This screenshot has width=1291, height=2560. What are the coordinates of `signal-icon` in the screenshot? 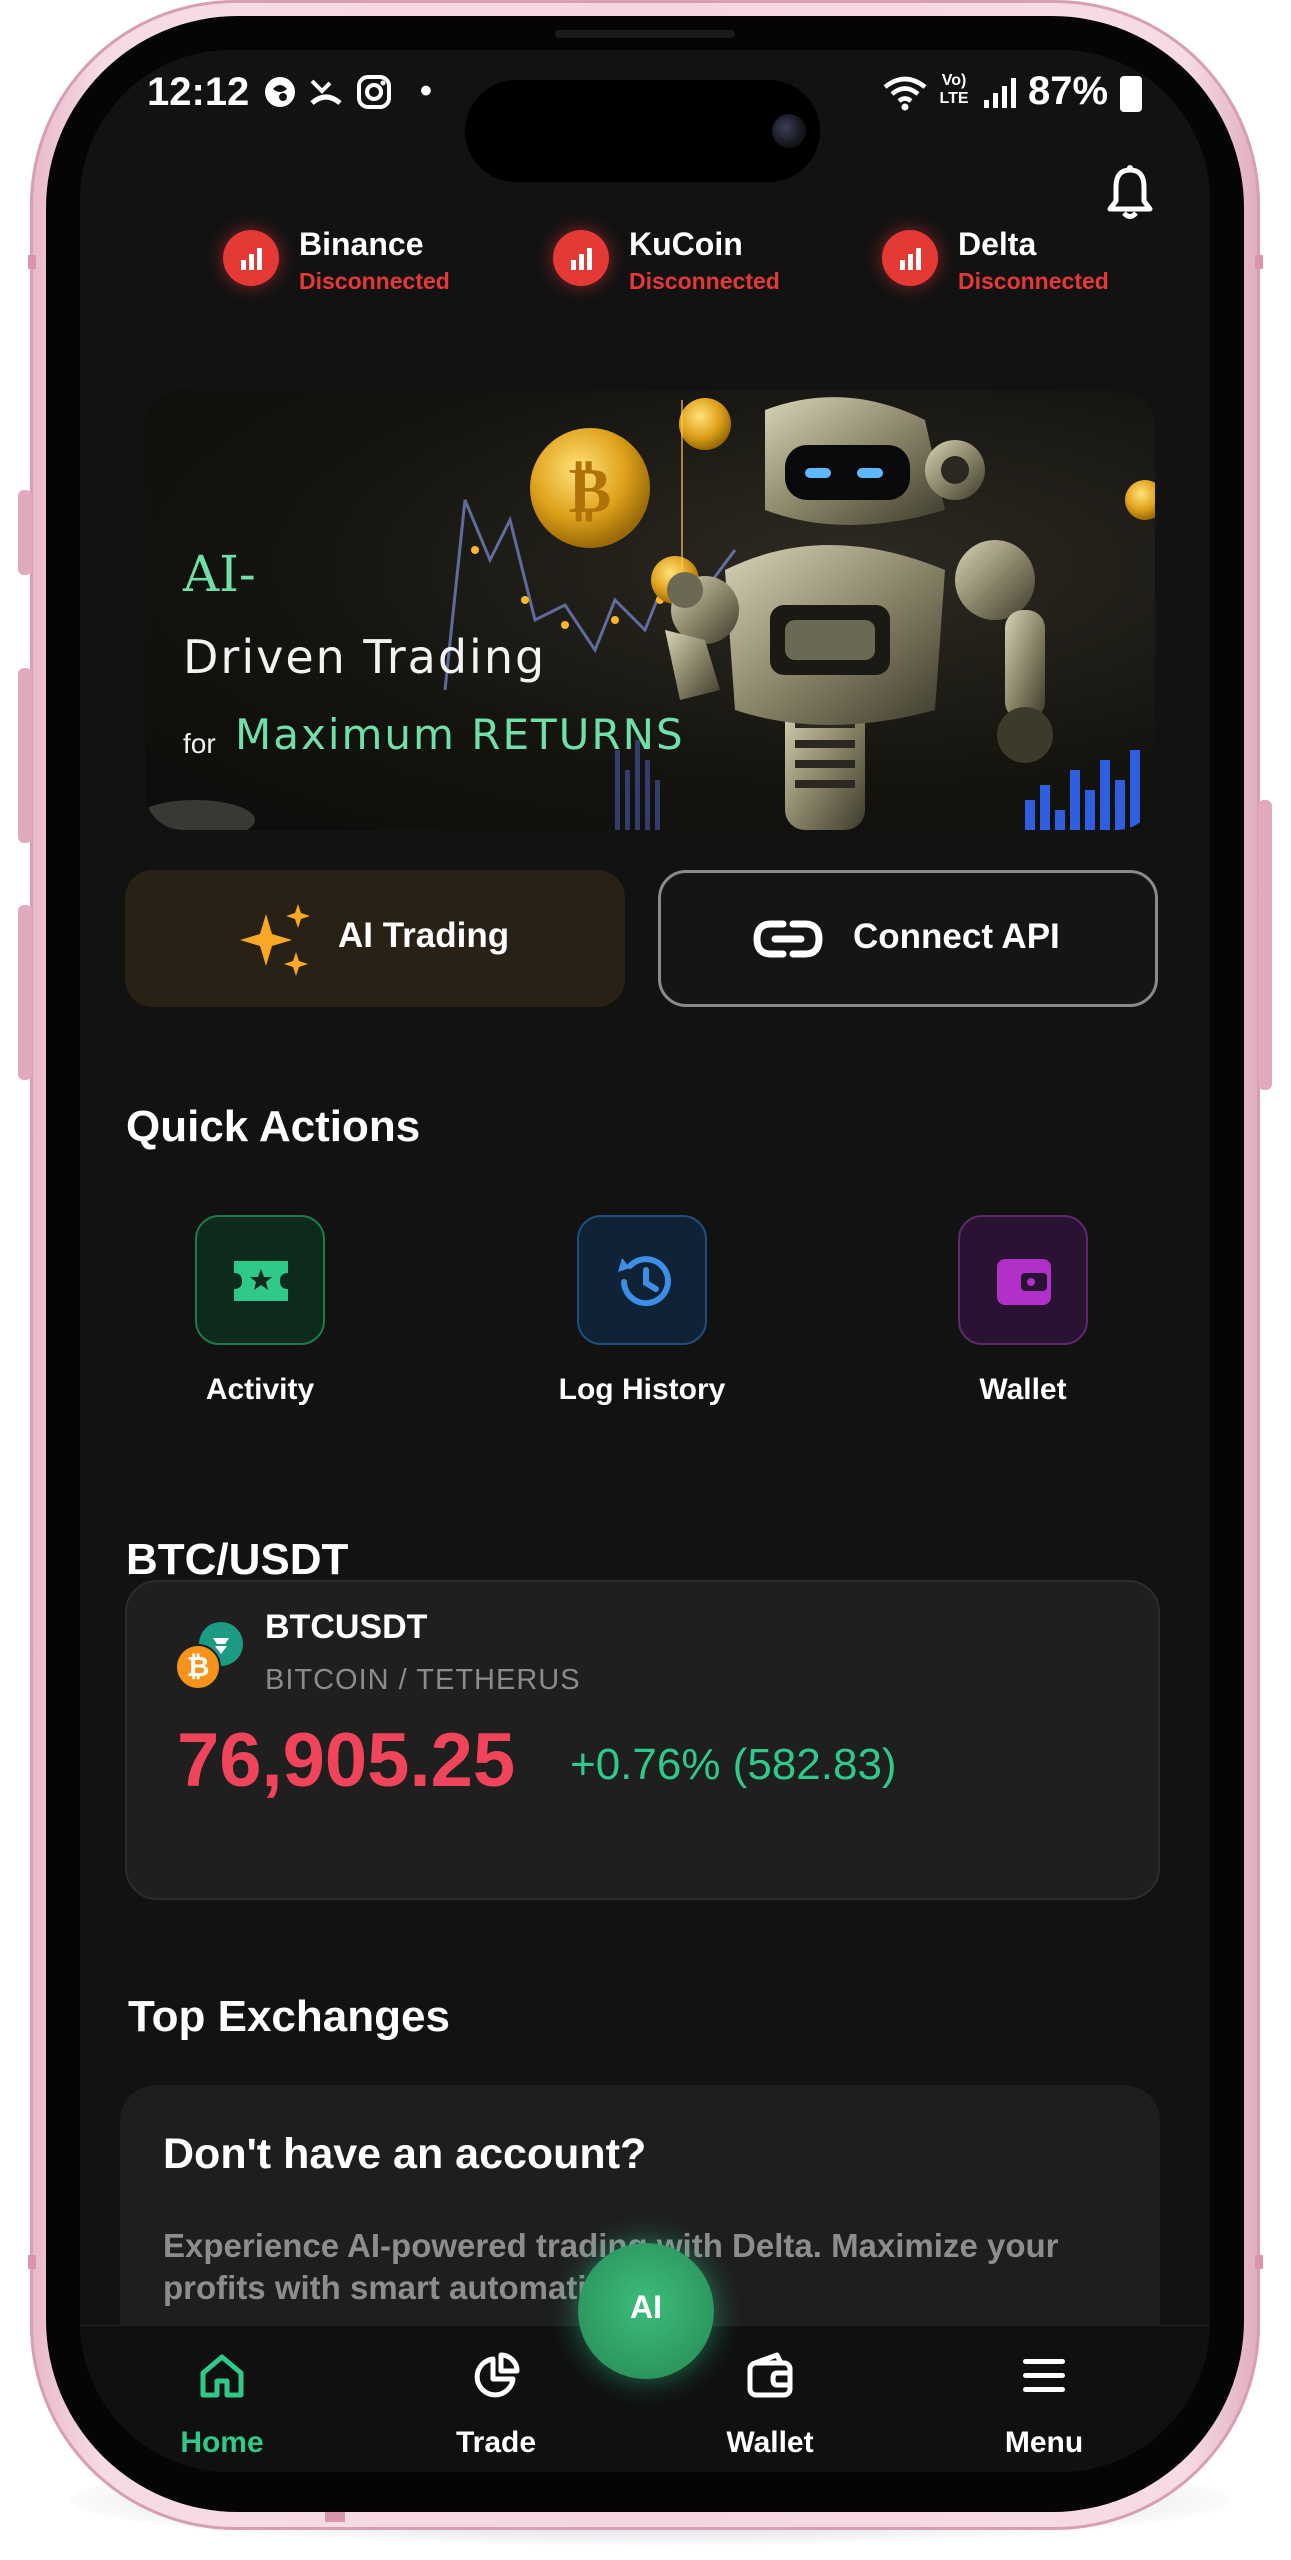 It's located at (1000, 95).